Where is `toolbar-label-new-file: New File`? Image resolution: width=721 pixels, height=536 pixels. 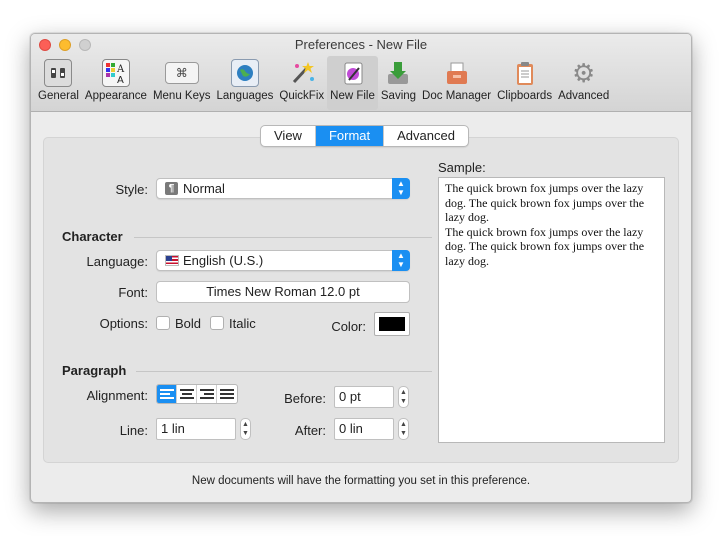 toolbar-label-new-file: New File is located at coordinates (352, 96).